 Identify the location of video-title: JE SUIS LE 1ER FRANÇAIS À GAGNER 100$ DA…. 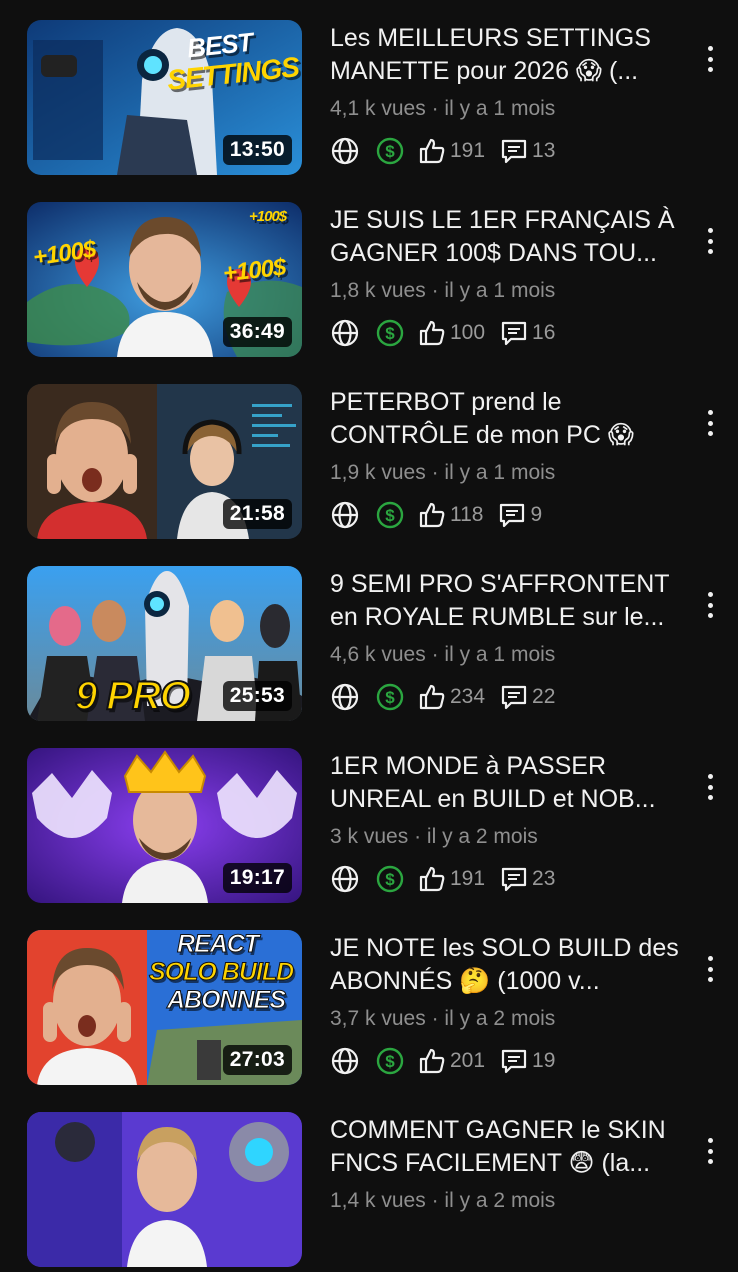
(512, 237).